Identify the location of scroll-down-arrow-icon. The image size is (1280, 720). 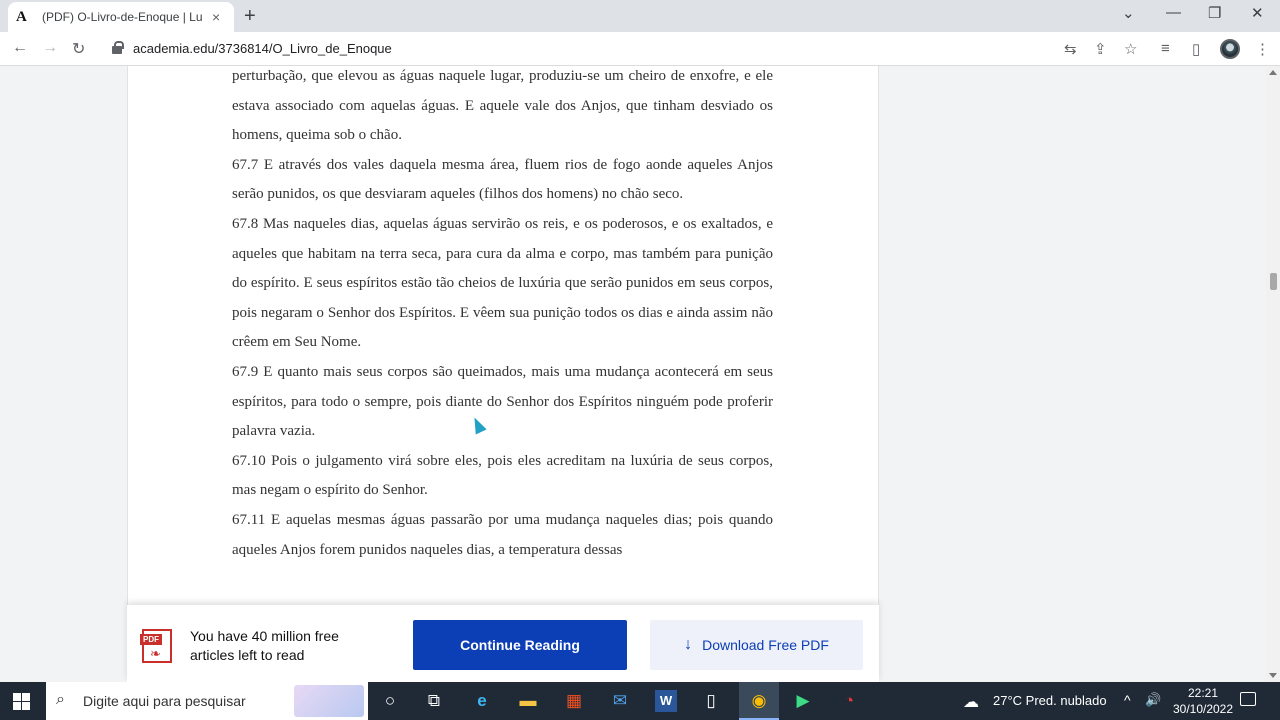
(1273, 675).